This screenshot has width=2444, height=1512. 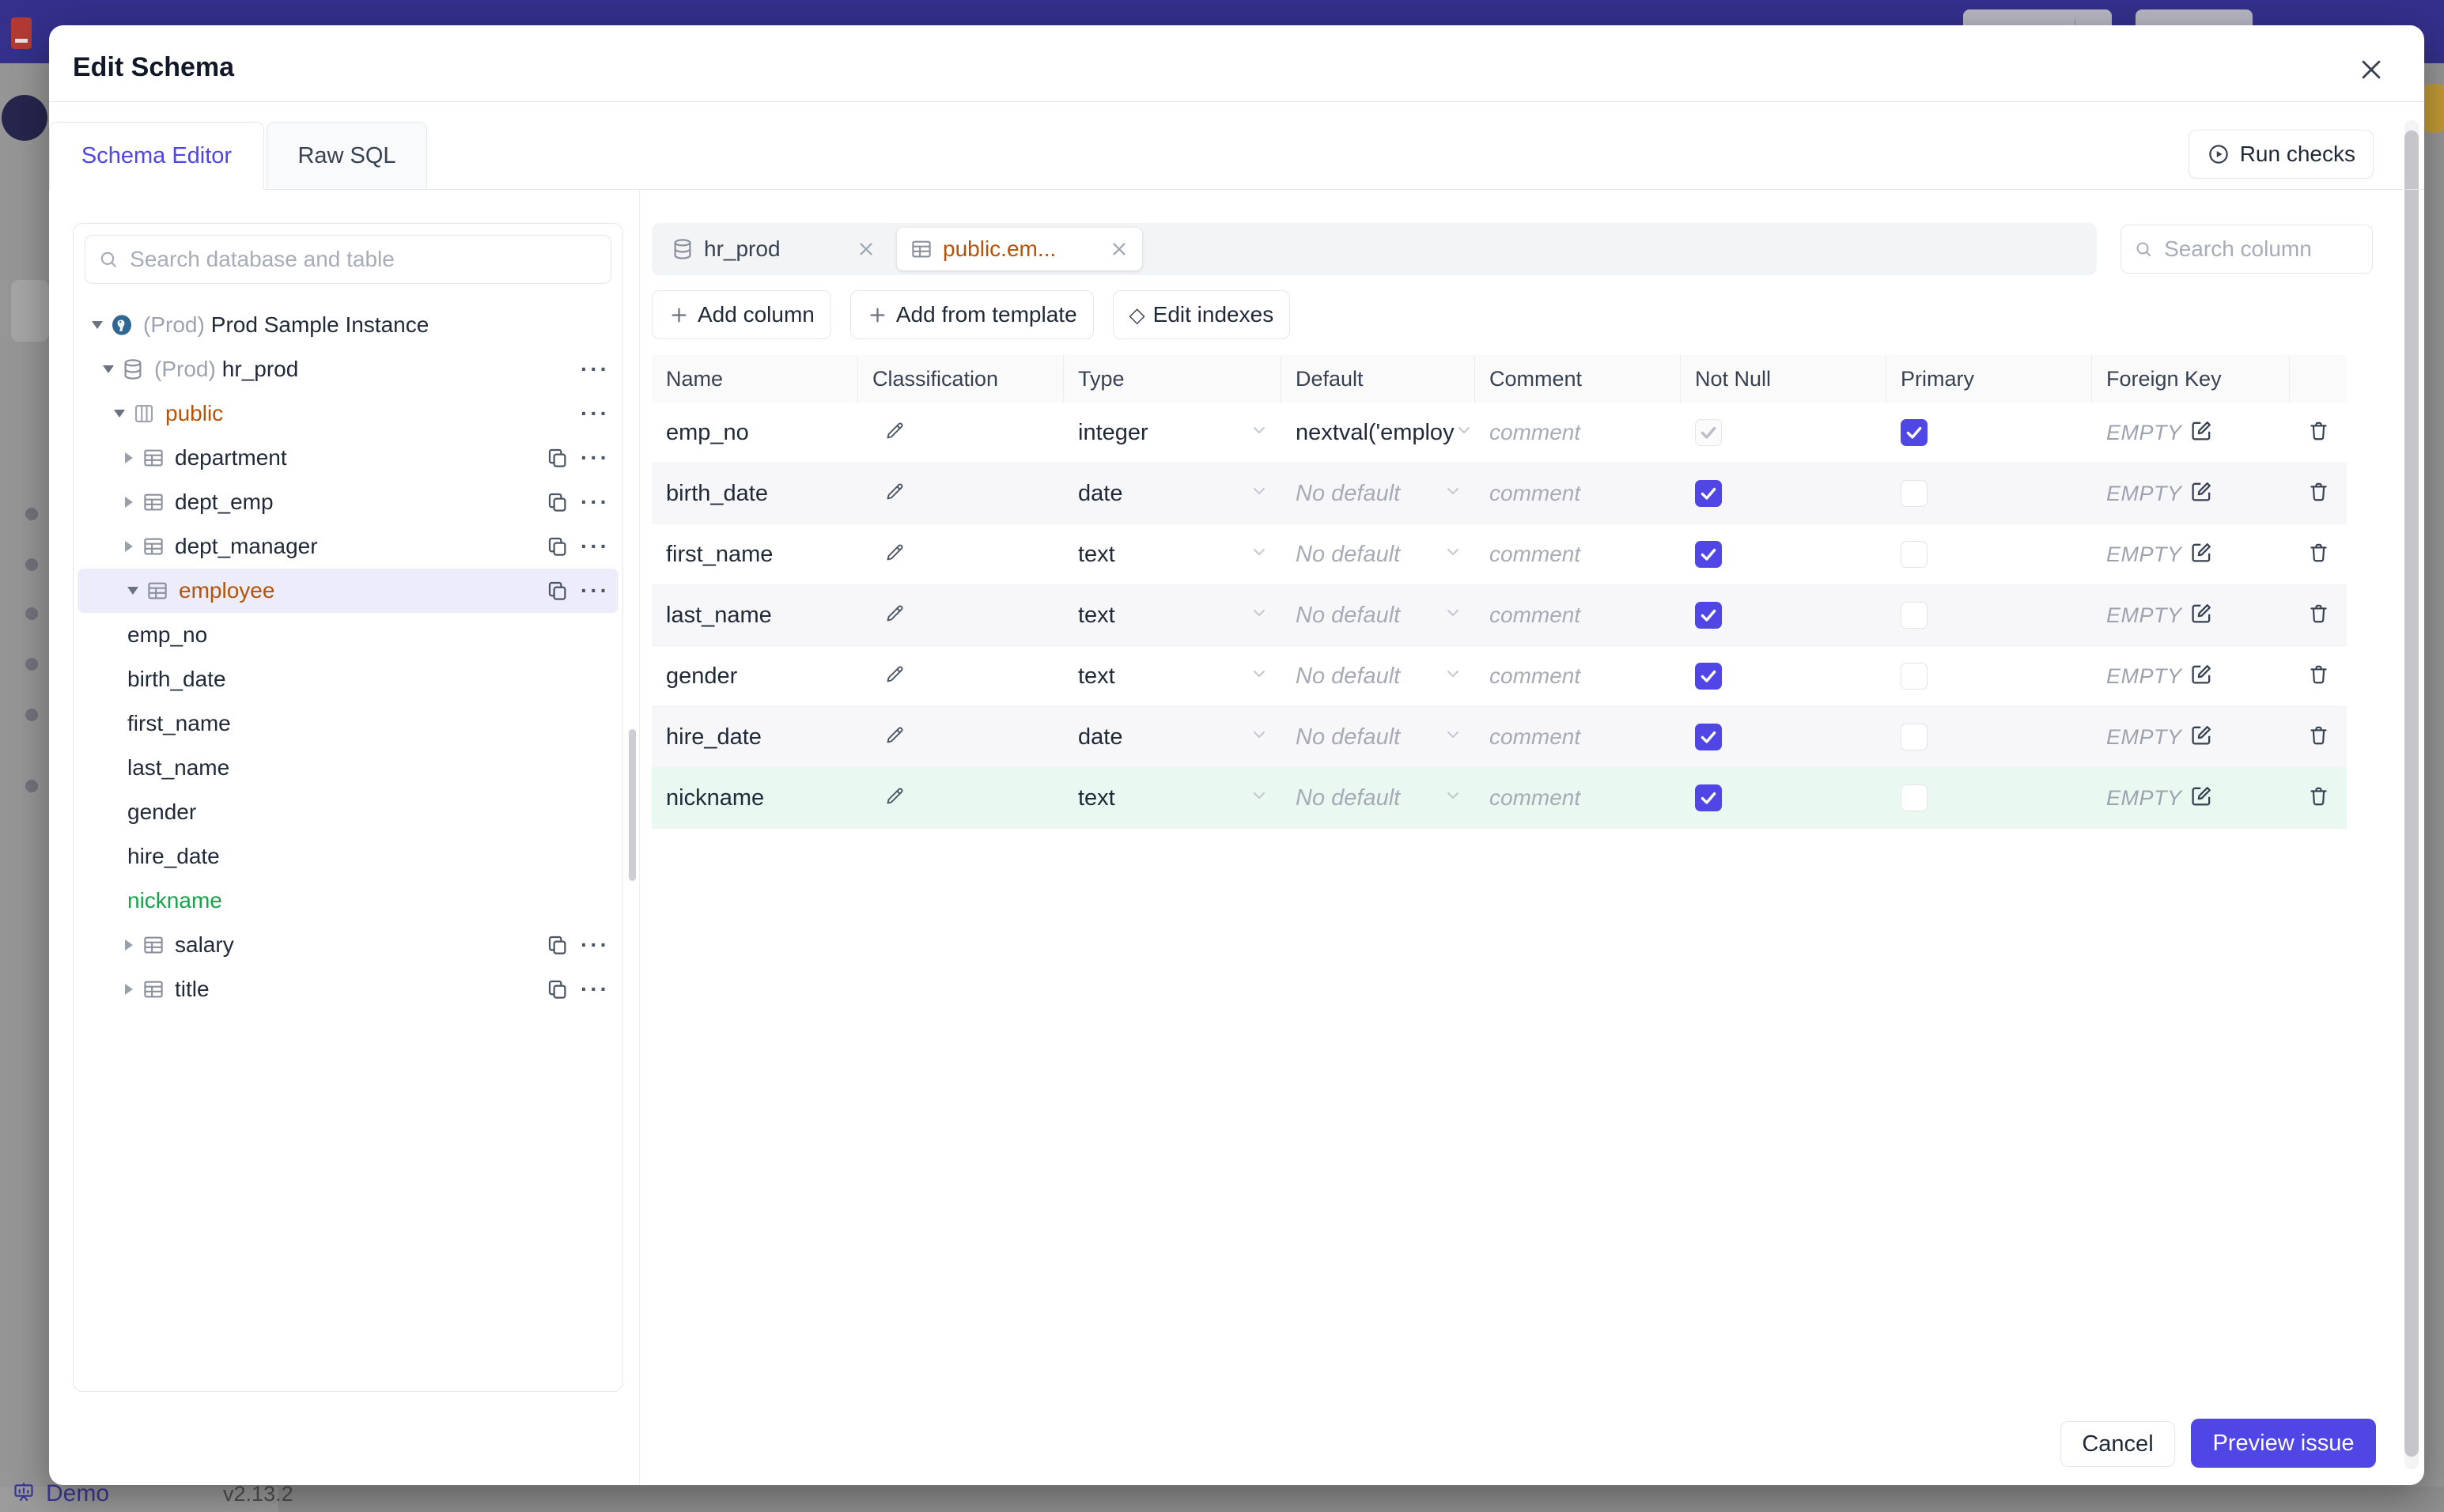 What do you see at coordinates (348, 989) in the screenshot?
I see `tree-item-title: title ···` at bounding box center [348, 989].